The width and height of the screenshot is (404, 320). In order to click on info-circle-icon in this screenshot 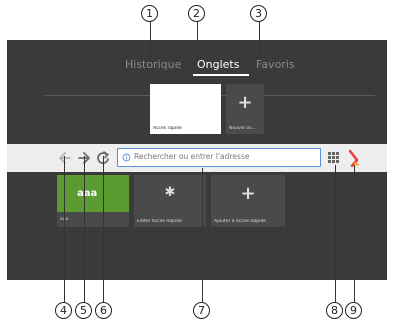, I will do `click(126, 157)`.